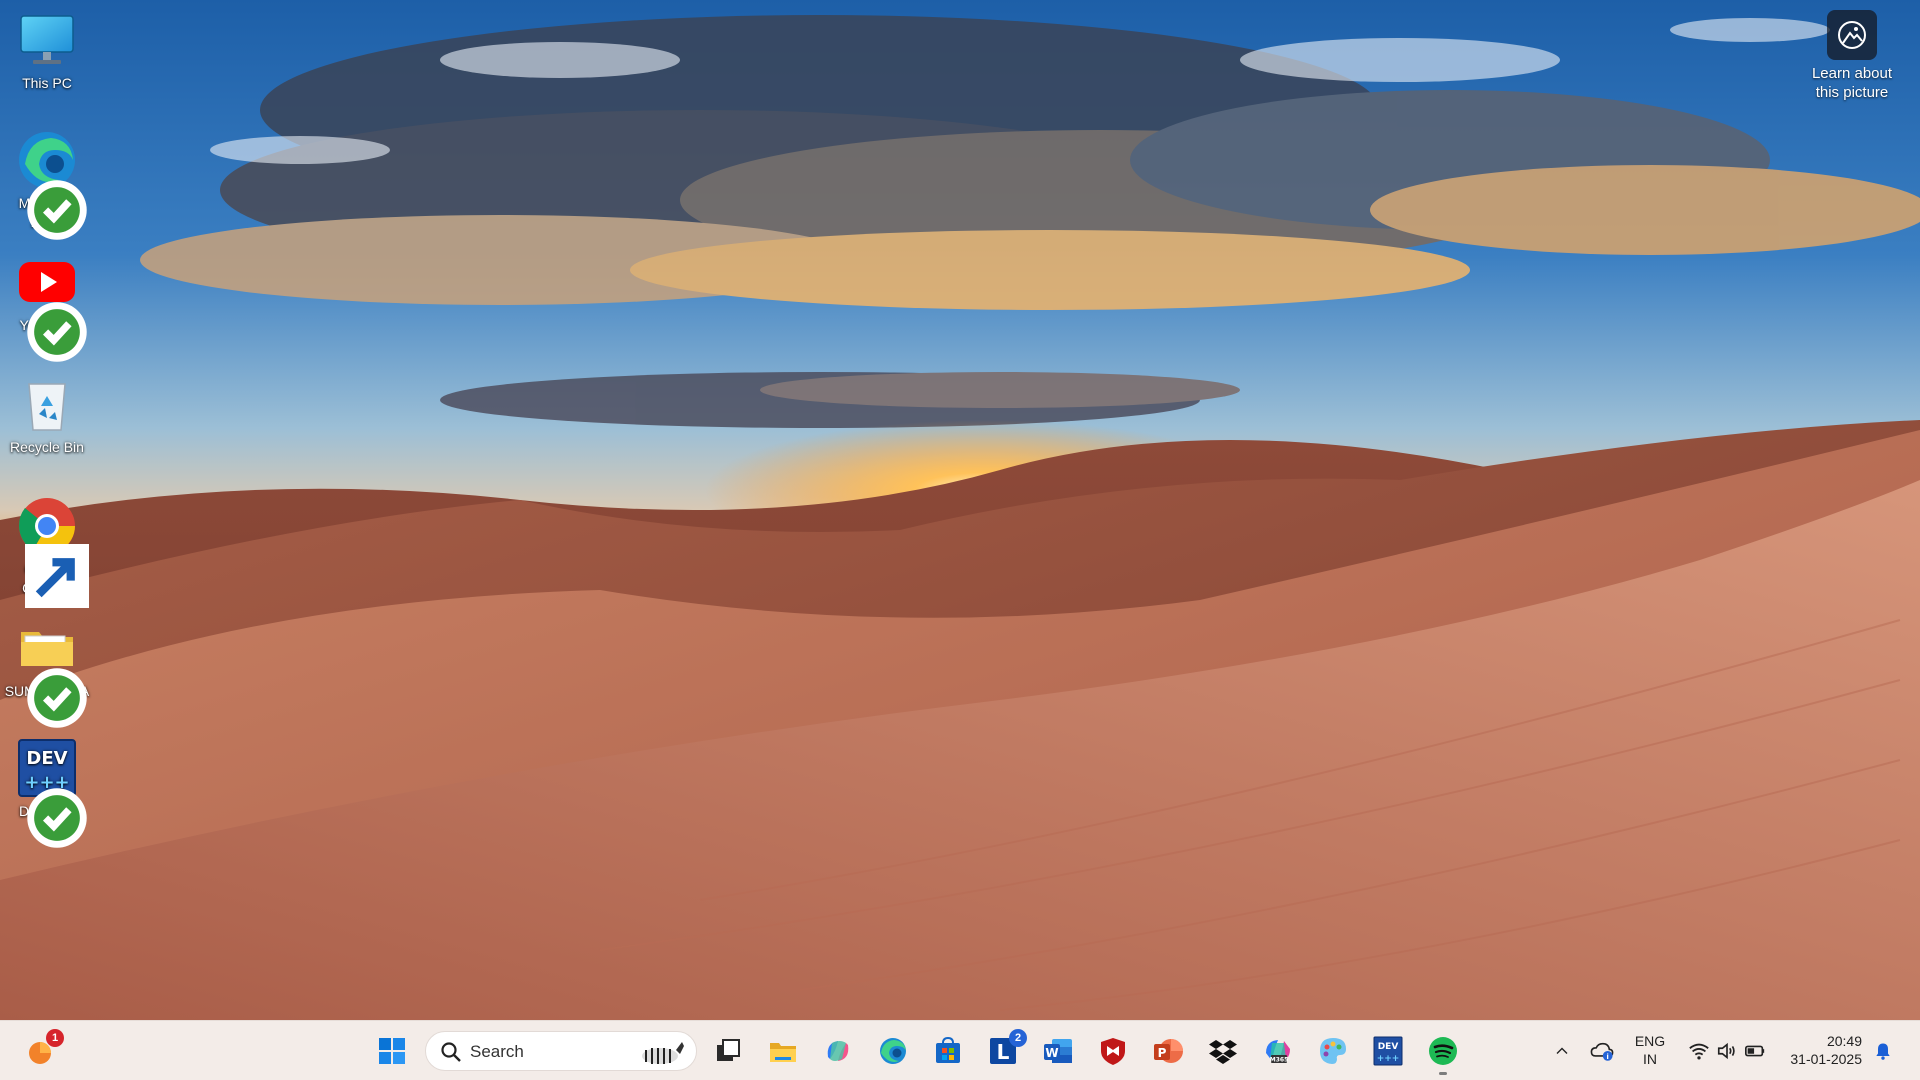 The image size is (1920, 1080). I want to click on desktop-icon-google-chrome: Google Chrome, so click(47, 551).